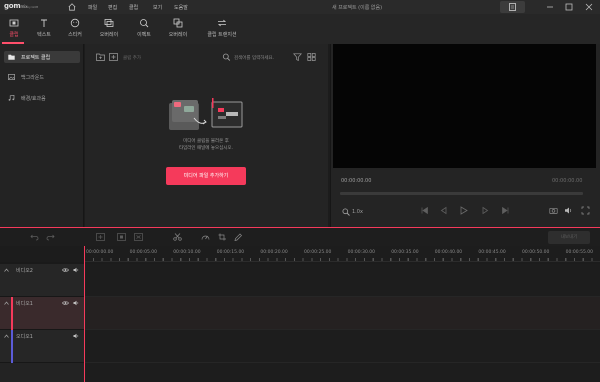  I want to click on redo-icon, so click(50, 237).